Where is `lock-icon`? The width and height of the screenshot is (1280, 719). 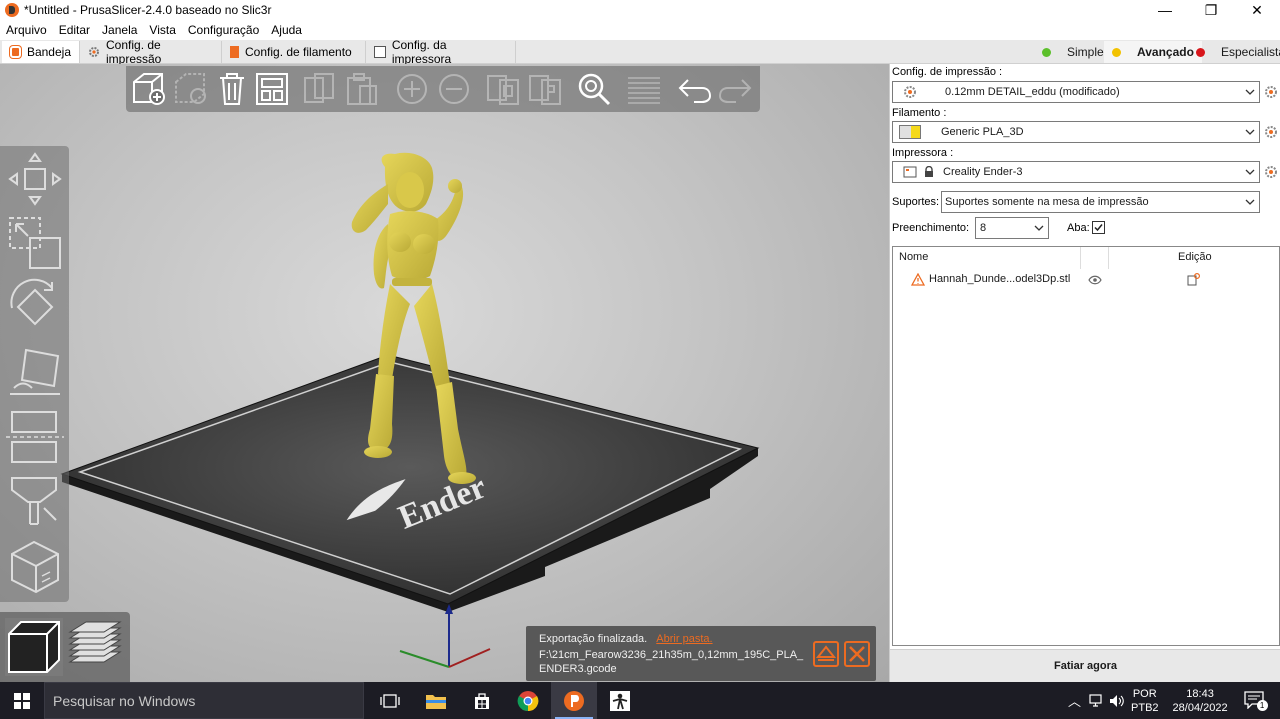 lock-icon is located at coordinates (929, 171).